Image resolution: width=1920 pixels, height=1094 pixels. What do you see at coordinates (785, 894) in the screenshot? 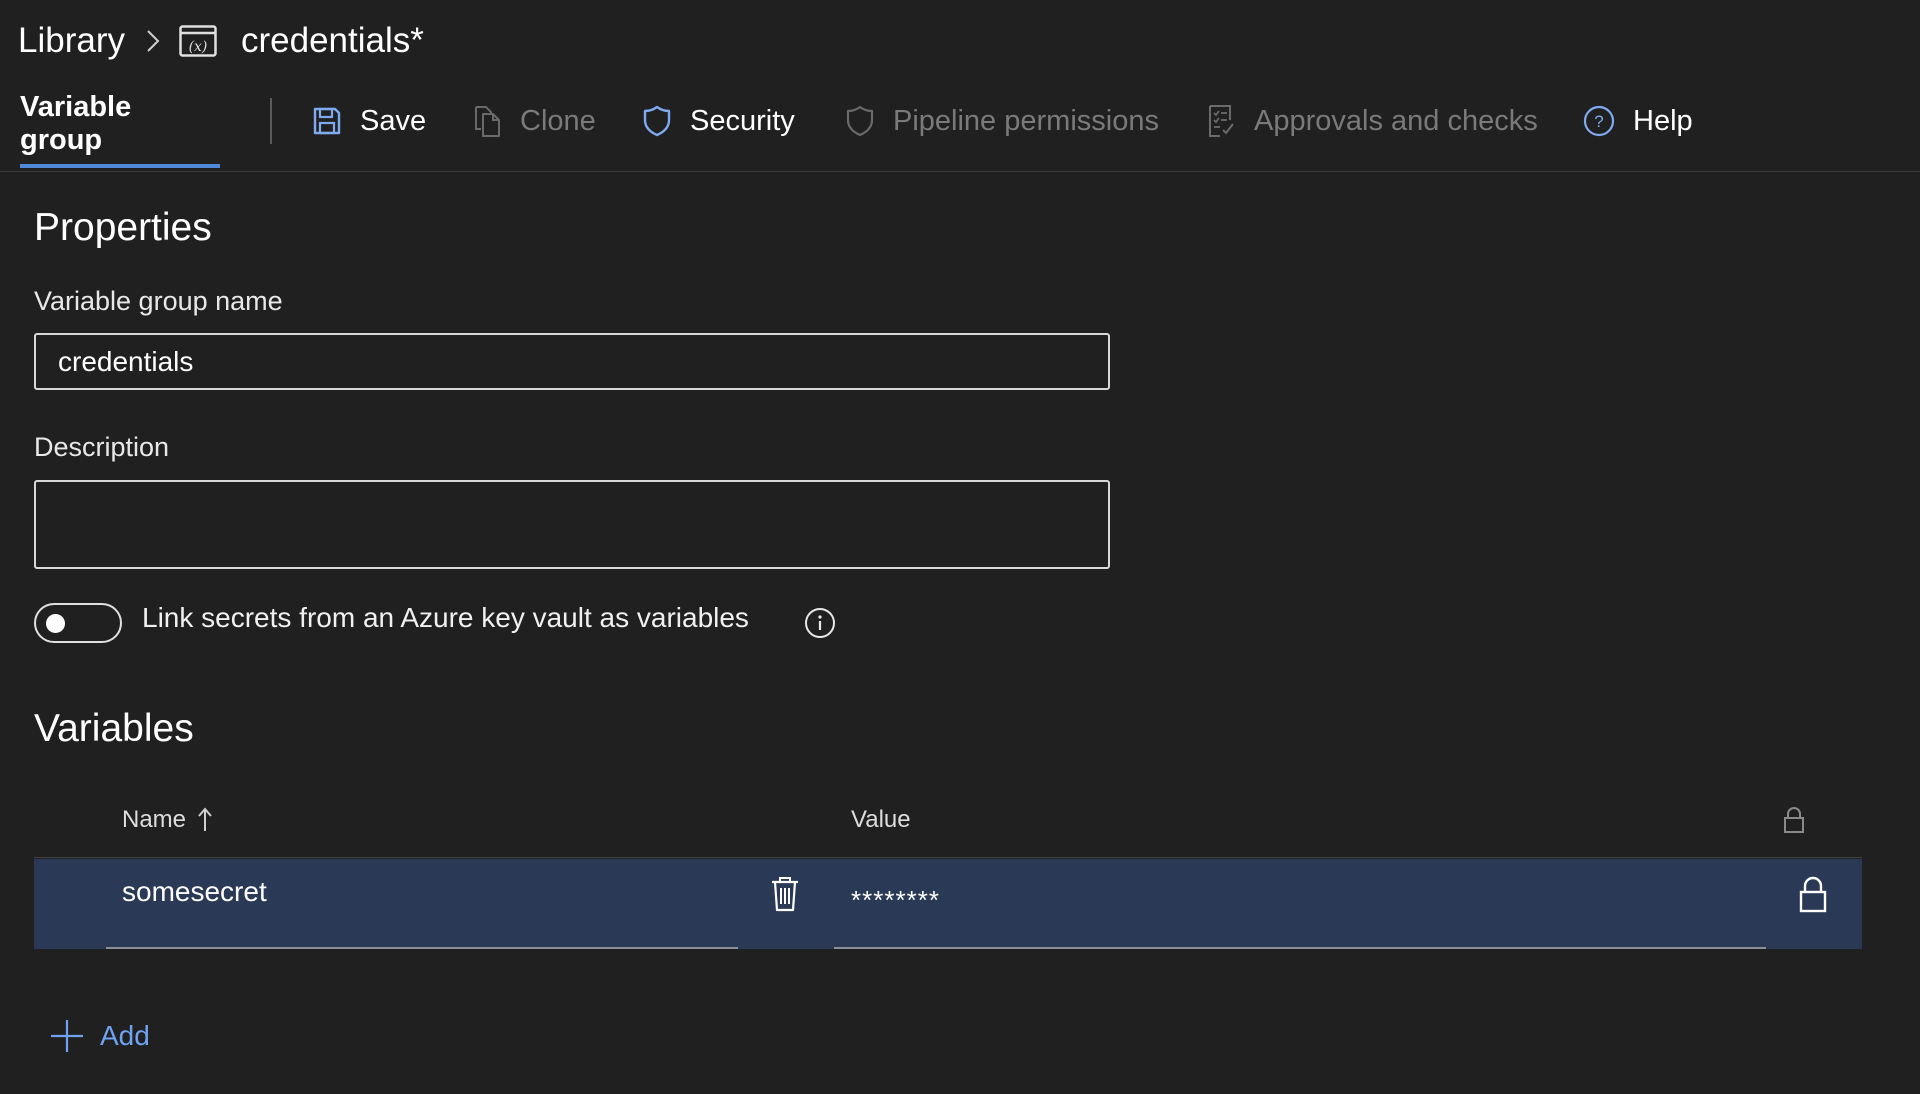
I see `trash-icon` at bounding box center [785, 894].